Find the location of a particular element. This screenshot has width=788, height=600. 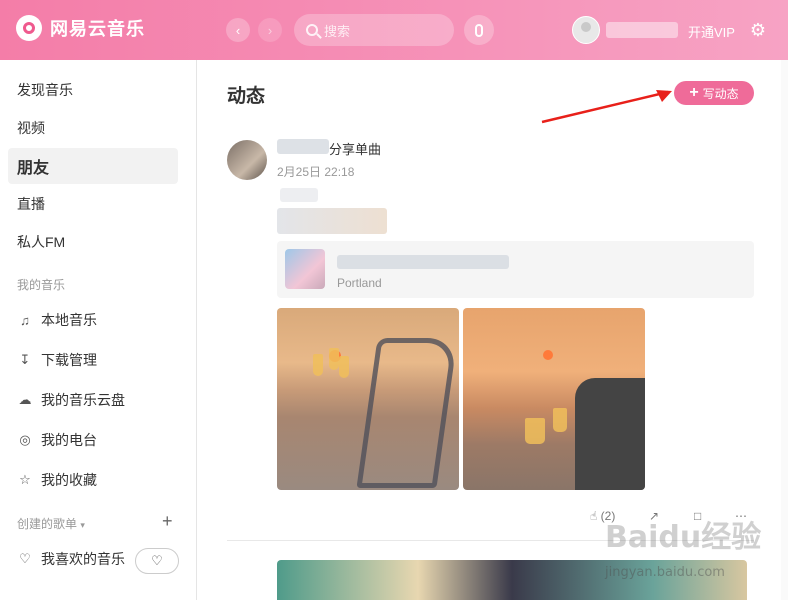

sidebar-item-downloads: ↧ 下载管理 is located at coordinates (93, 360).